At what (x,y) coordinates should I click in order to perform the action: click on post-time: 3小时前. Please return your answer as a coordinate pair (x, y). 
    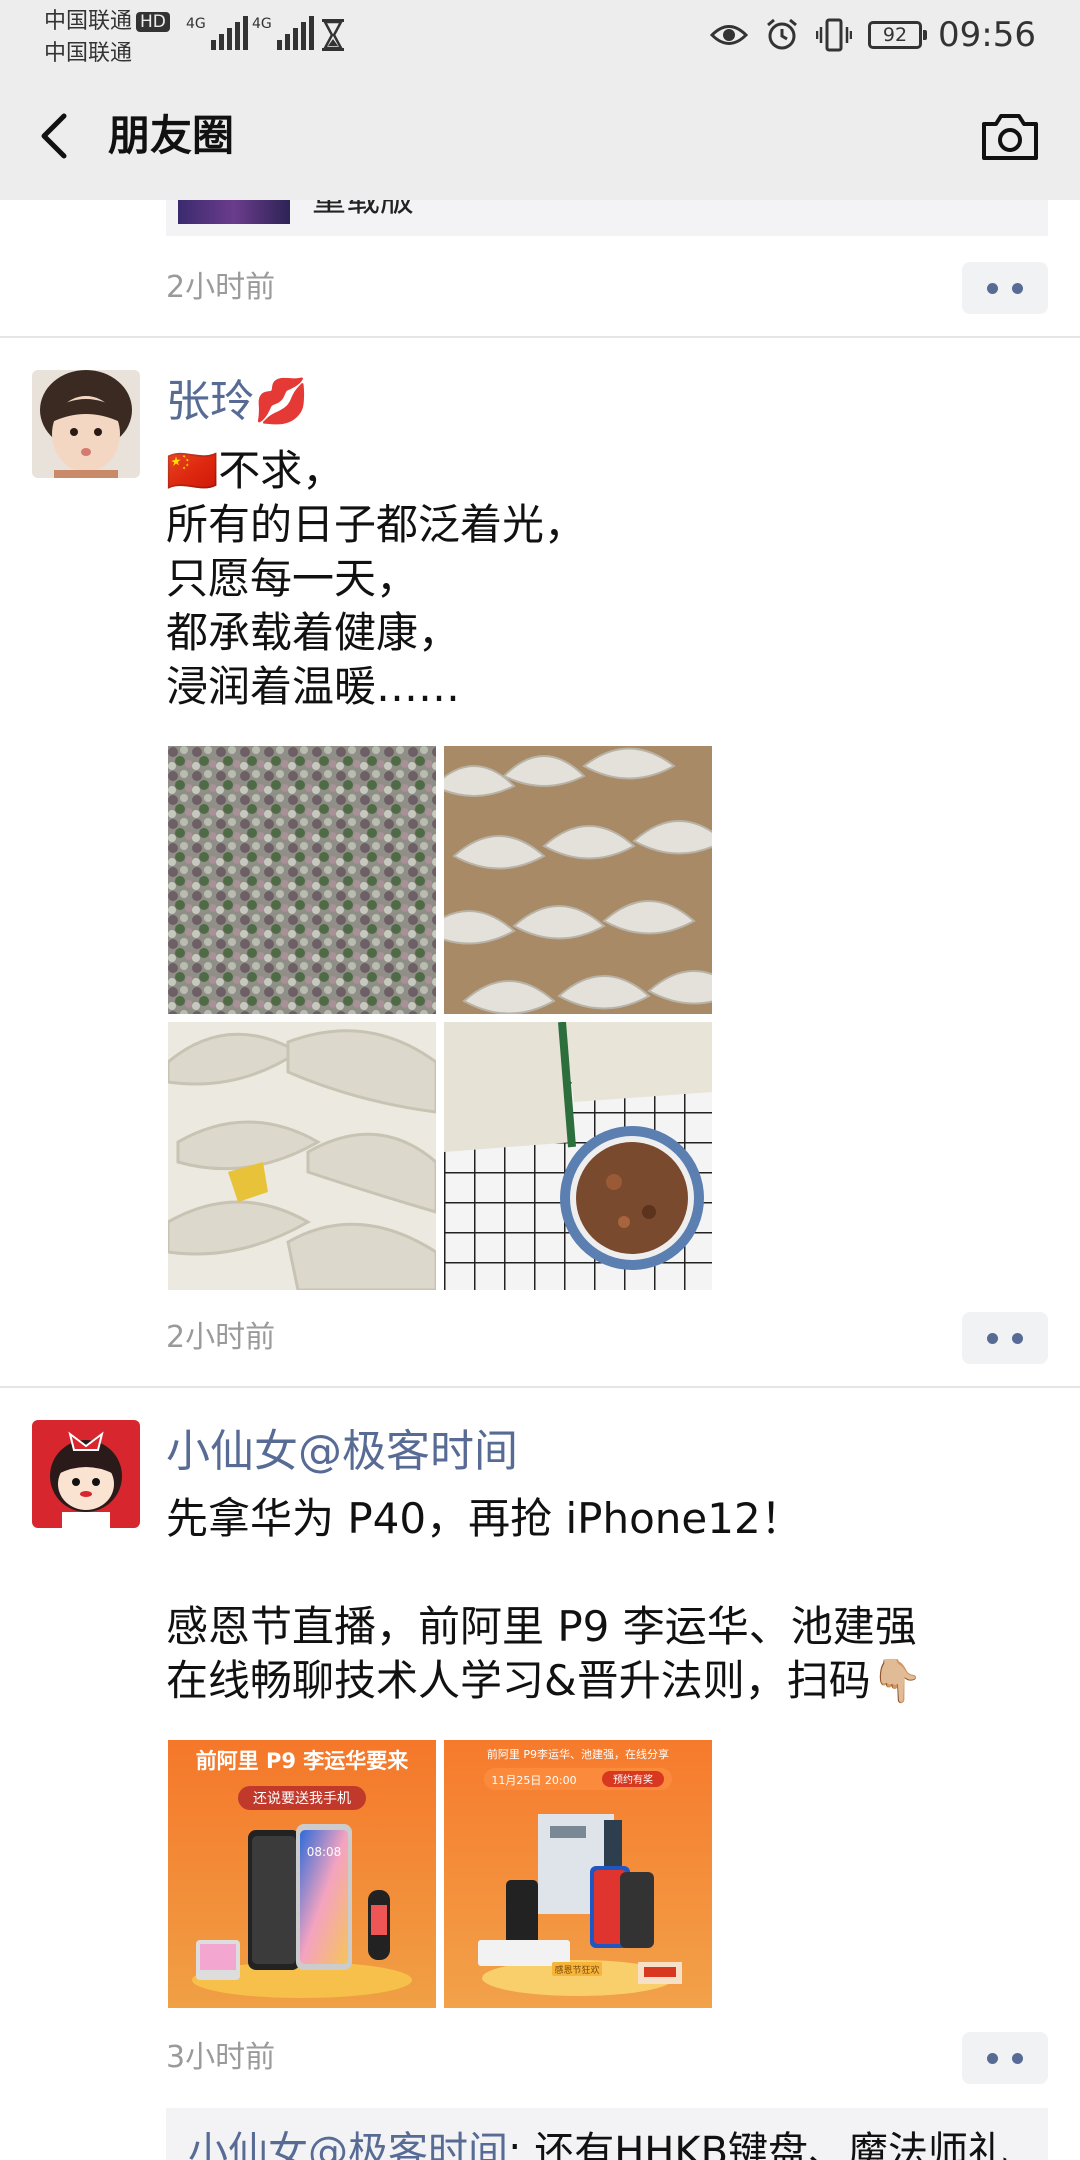
    Looking at the image, I should click on (221, 2057).